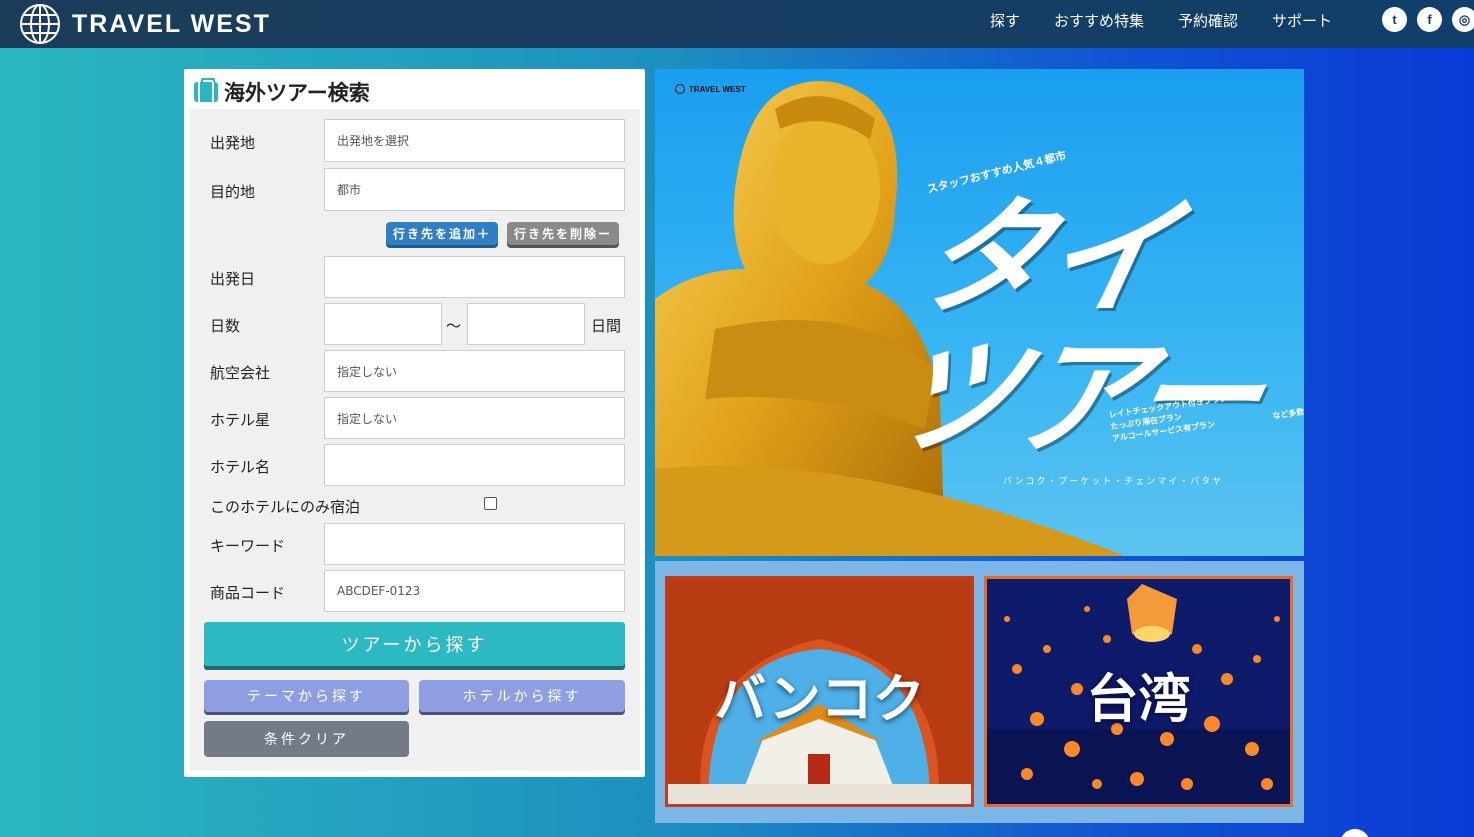 Image resolution: width=1474 pixels, height=837 pixels. Describe the element at coordinates (206, 90) in the screenshot. I see `suitcase-icon` at that location.